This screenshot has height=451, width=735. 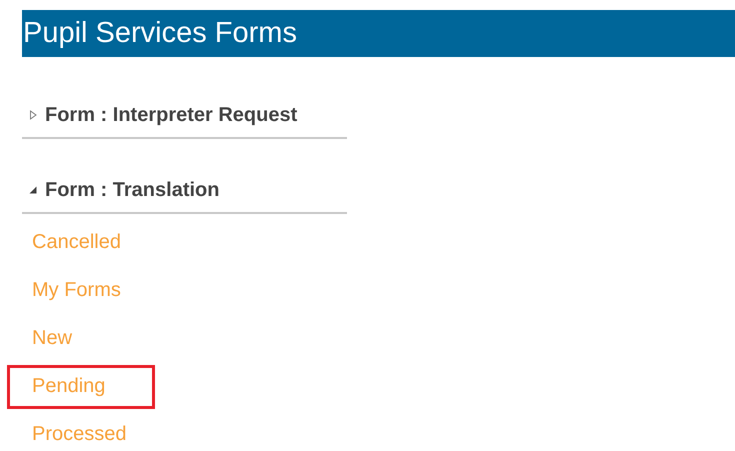 What do you see at coordinates (33, 115) in the screenshot?
I see `expand-triangle-icon` at bounding box center [33, 115].